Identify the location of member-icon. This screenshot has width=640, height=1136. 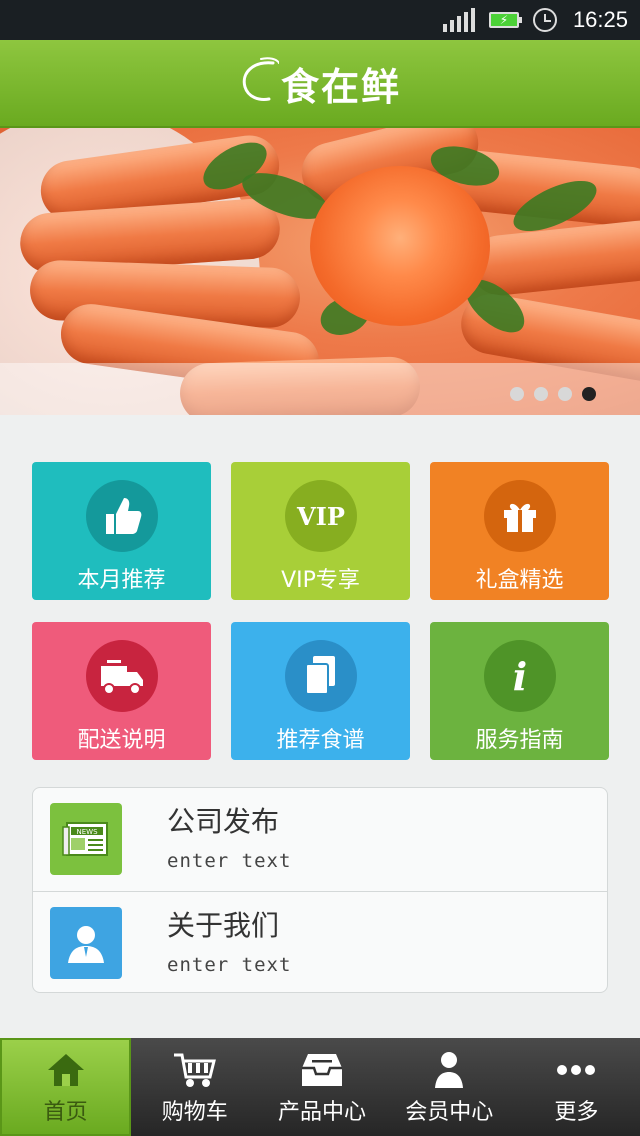
(449, 1070).